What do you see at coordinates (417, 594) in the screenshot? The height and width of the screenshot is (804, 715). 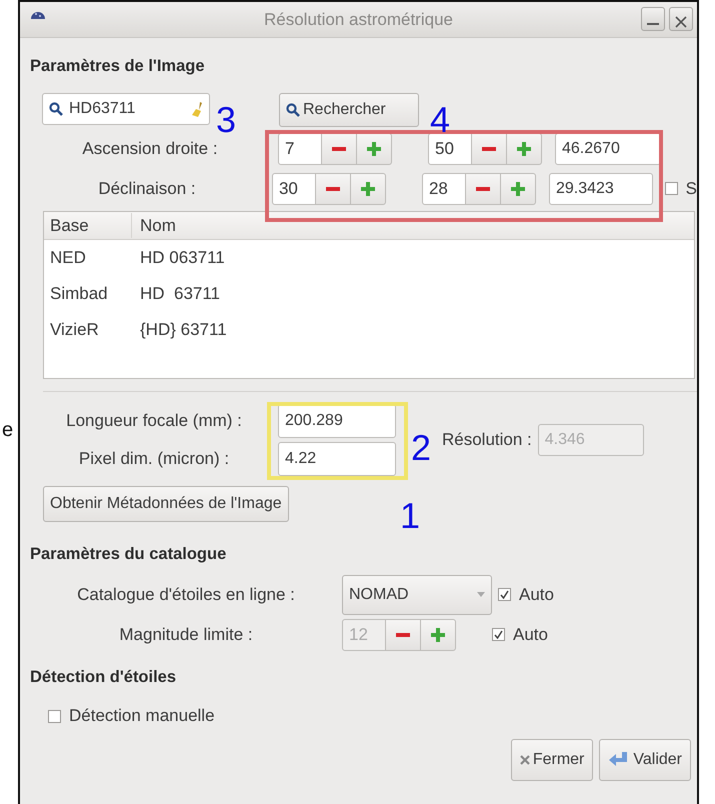 I see `catalog-dropdown: NOMAD` at bounding box center [417, 594].